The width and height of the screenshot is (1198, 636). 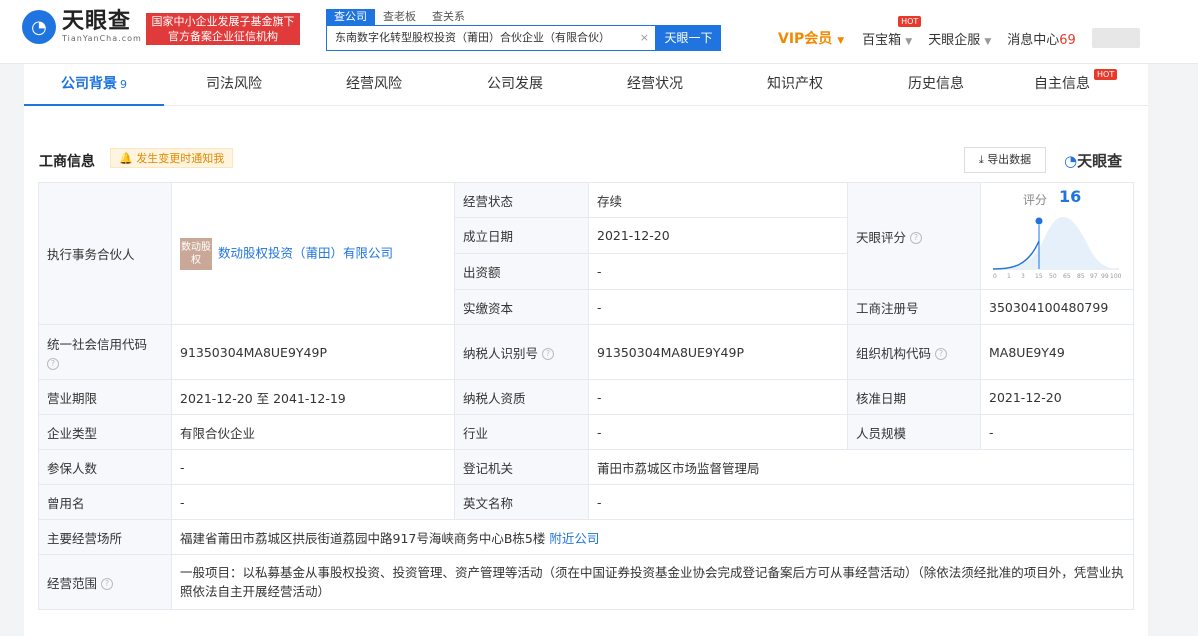 I want to click on staff-size-label: 人员规模, so click(x=914, y=432).